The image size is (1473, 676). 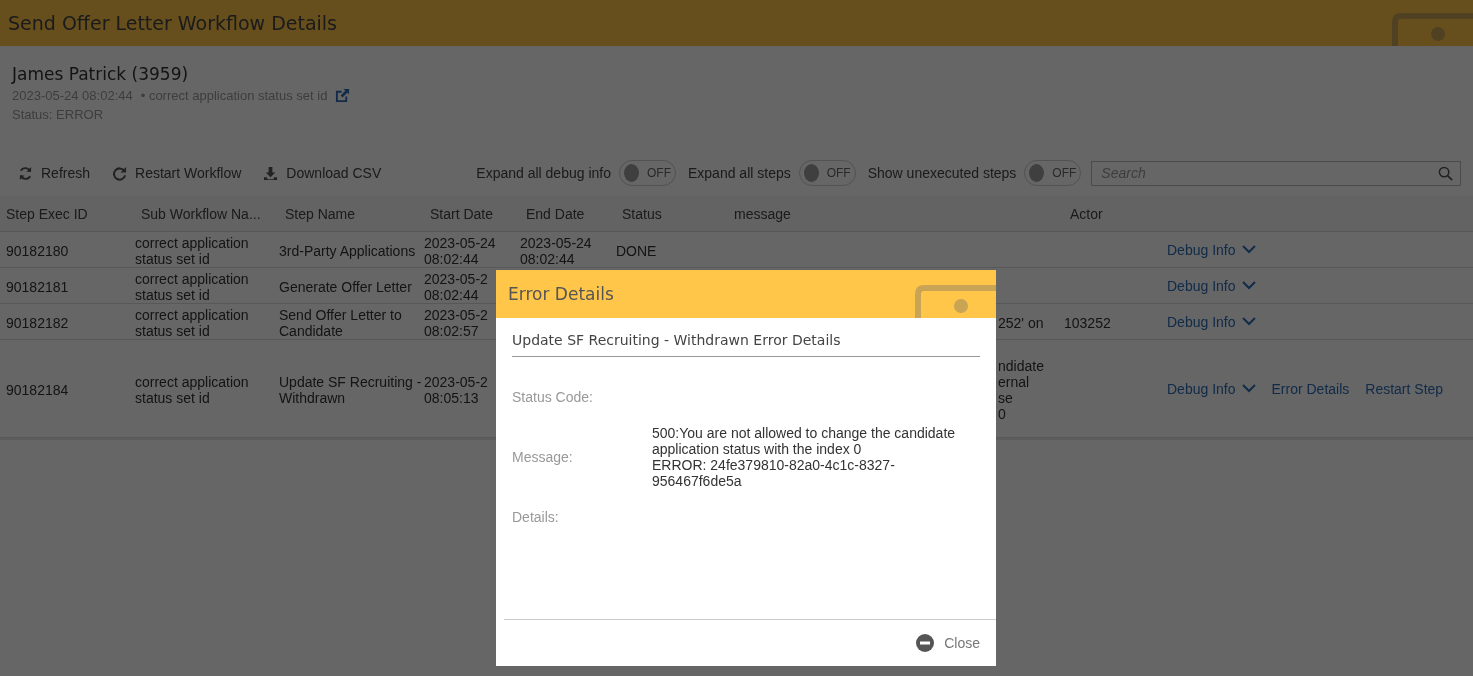 What do you see at coordinates (739, 173) in the screenshot?
I see `toggle-label: Expand all steps` at bounding box center [739, 173].